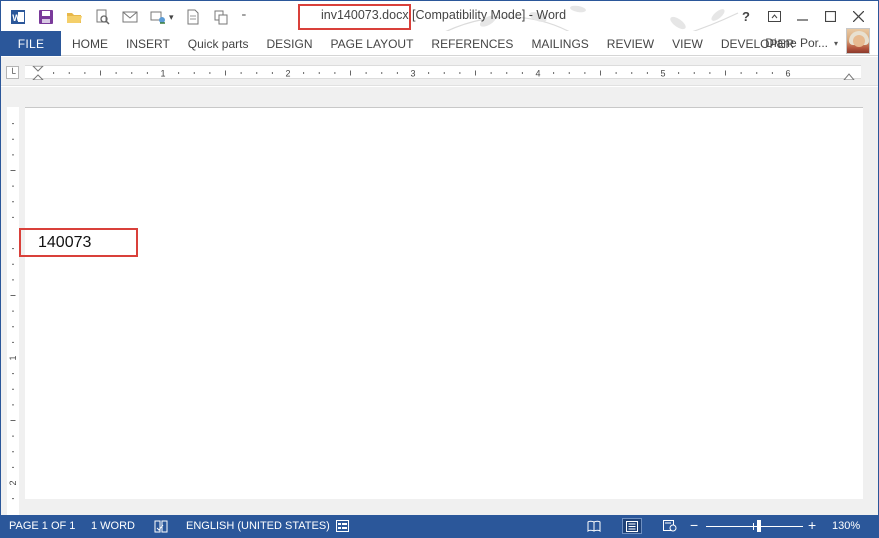 The width and height of the screenshot is (879, 538). What do you see at coordinates (372, 44) in the screenshot?
I see `tab-page-layout: PAGE LAYOUT` at bounding box center [372, 44].